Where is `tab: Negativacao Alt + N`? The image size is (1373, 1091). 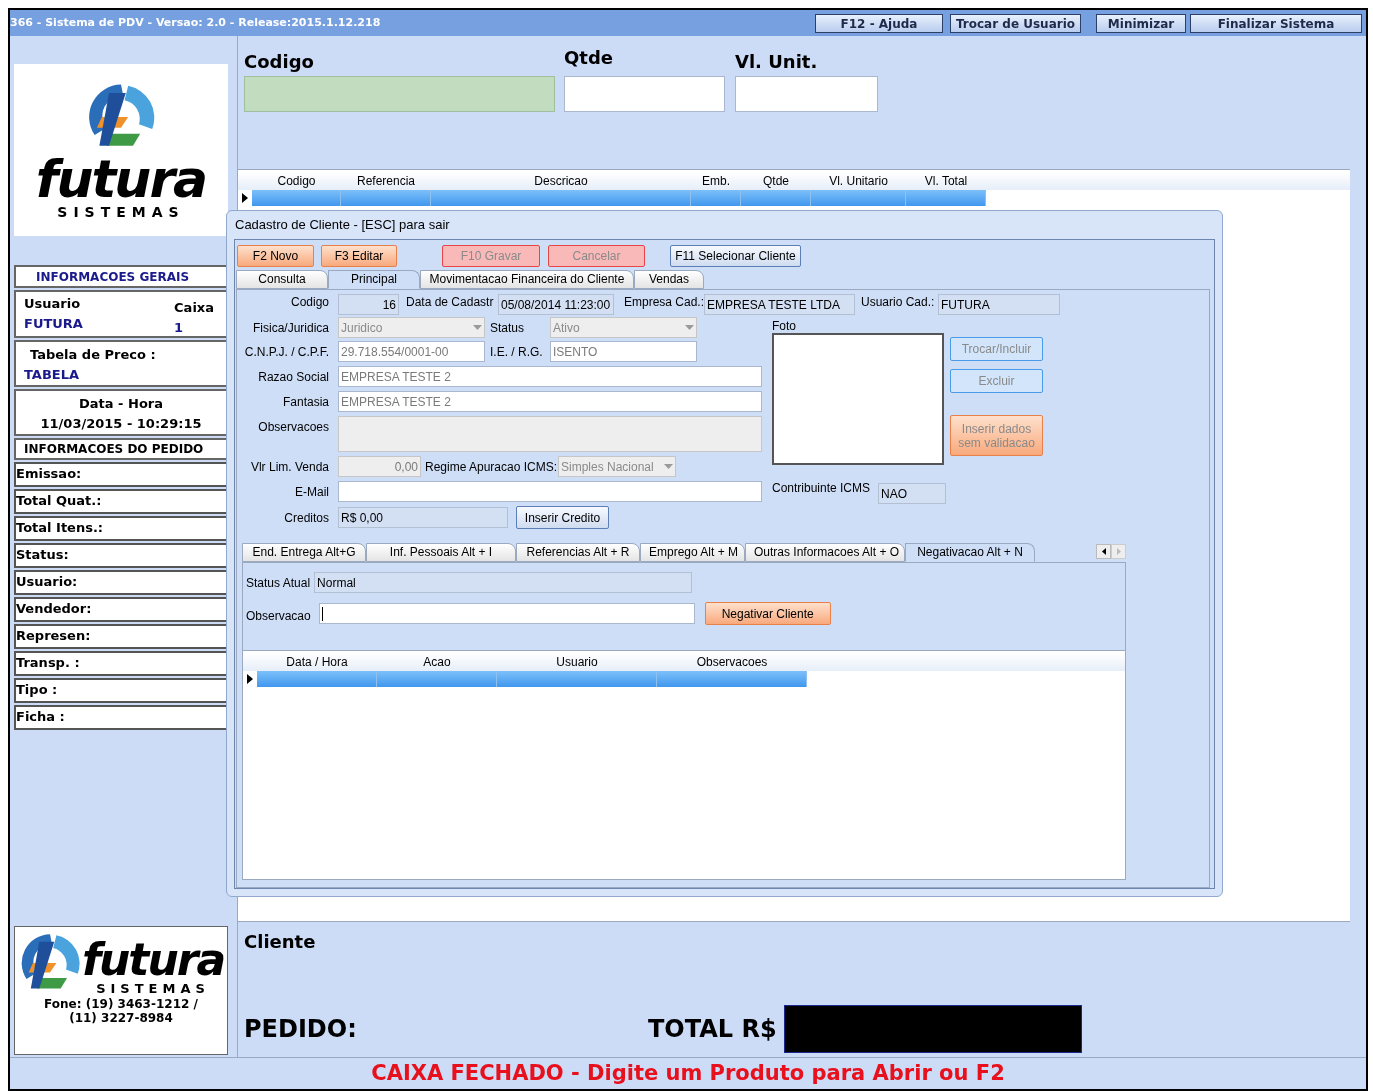
tab: Negativacao Alt + N is located at coordinates (970, 552).